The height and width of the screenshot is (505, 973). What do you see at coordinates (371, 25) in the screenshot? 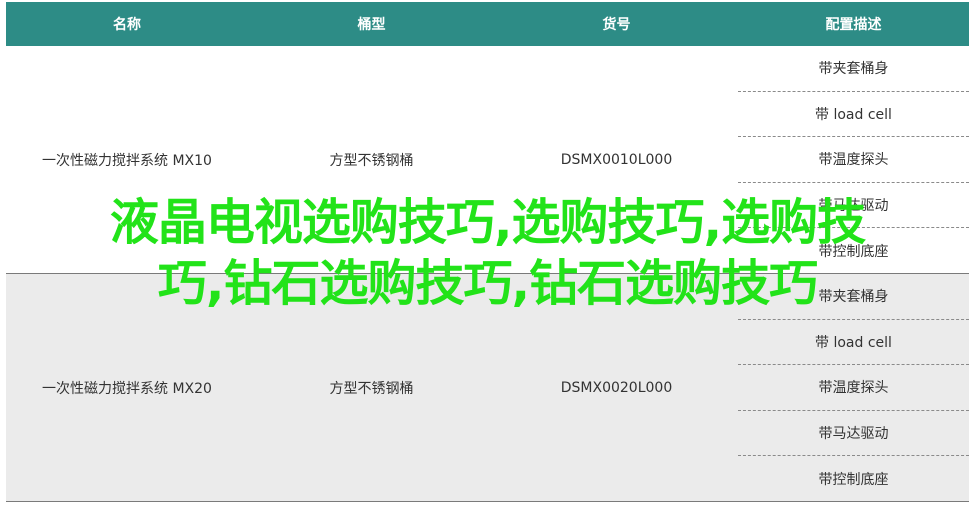
I see `header-barrel-type: 桶型` at bounding box center [371, 25].